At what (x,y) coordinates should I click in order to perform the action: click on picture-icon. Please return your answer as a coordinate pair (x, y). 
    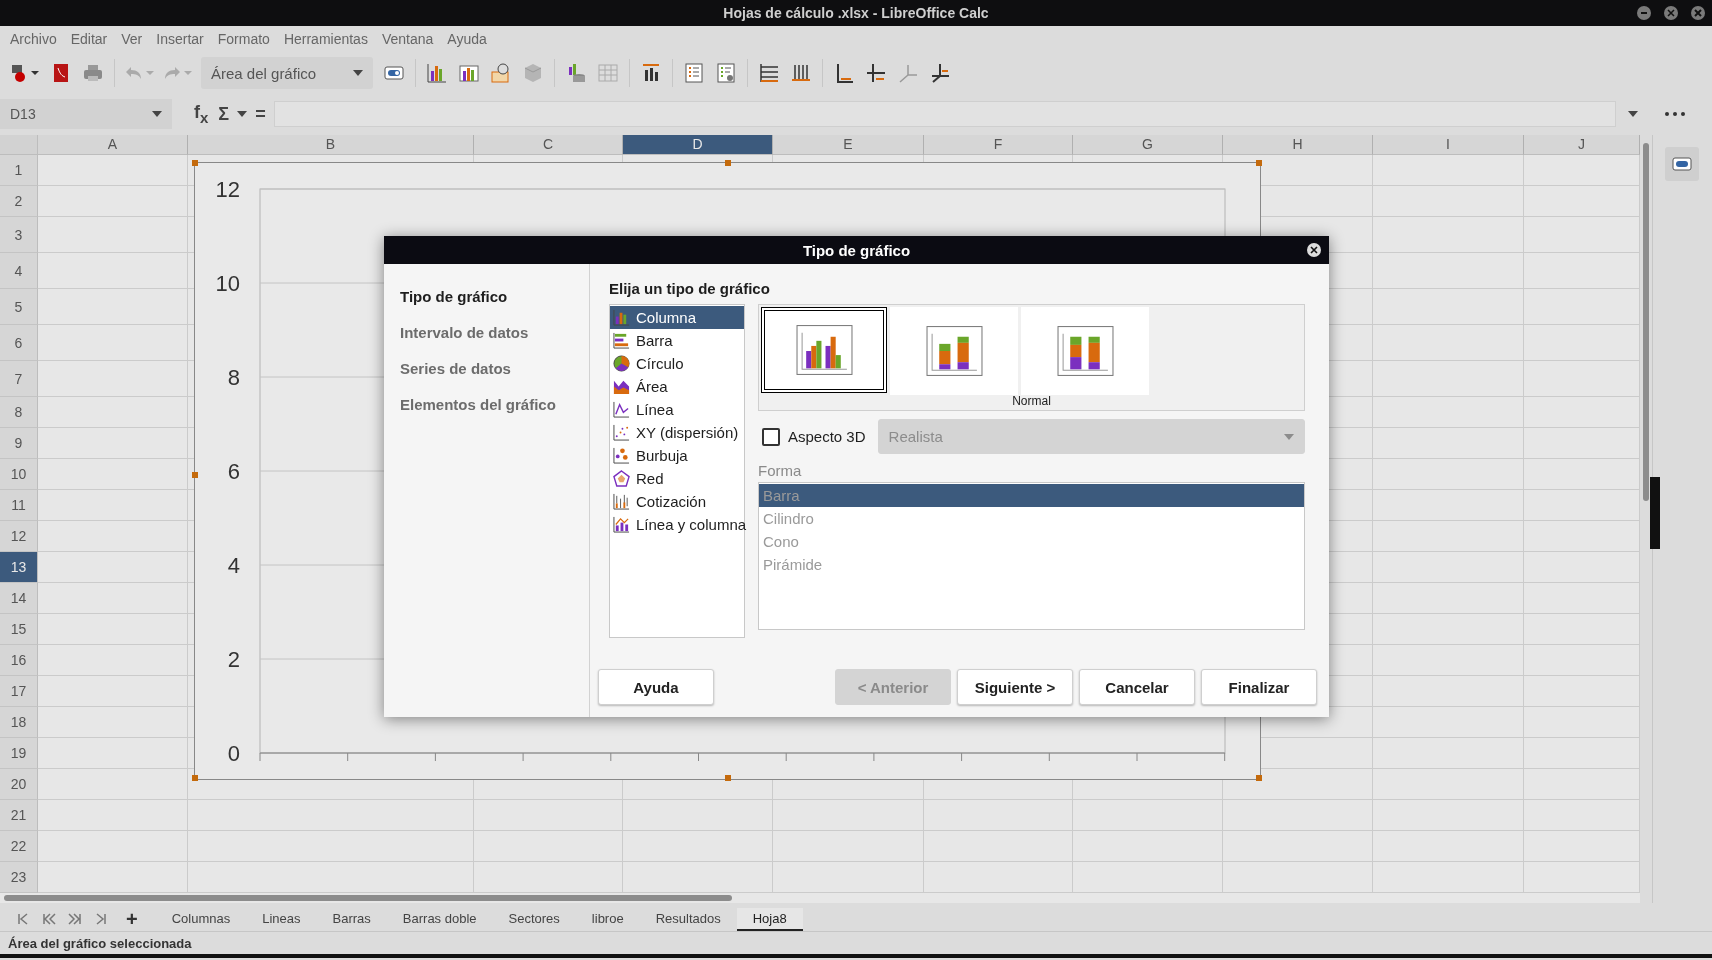
    Looking at the image, I should click on (501, 73).